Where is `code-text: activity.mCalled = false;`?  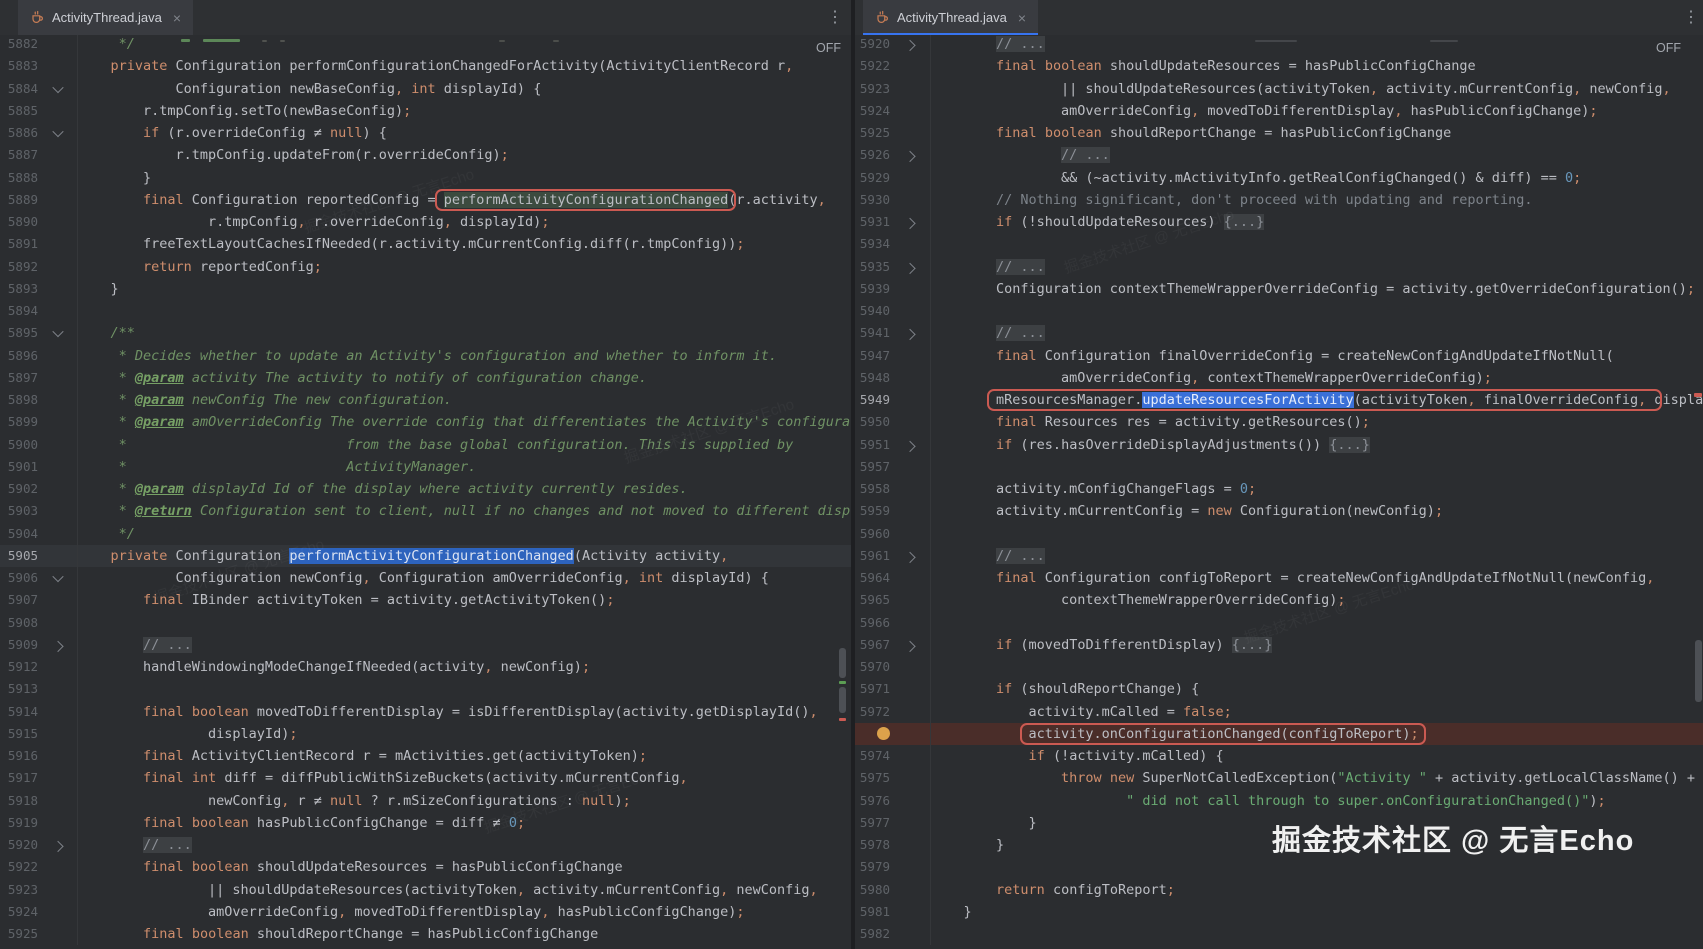 code-text: activity.mCalled = false; is located at coordinates (1317, 712).